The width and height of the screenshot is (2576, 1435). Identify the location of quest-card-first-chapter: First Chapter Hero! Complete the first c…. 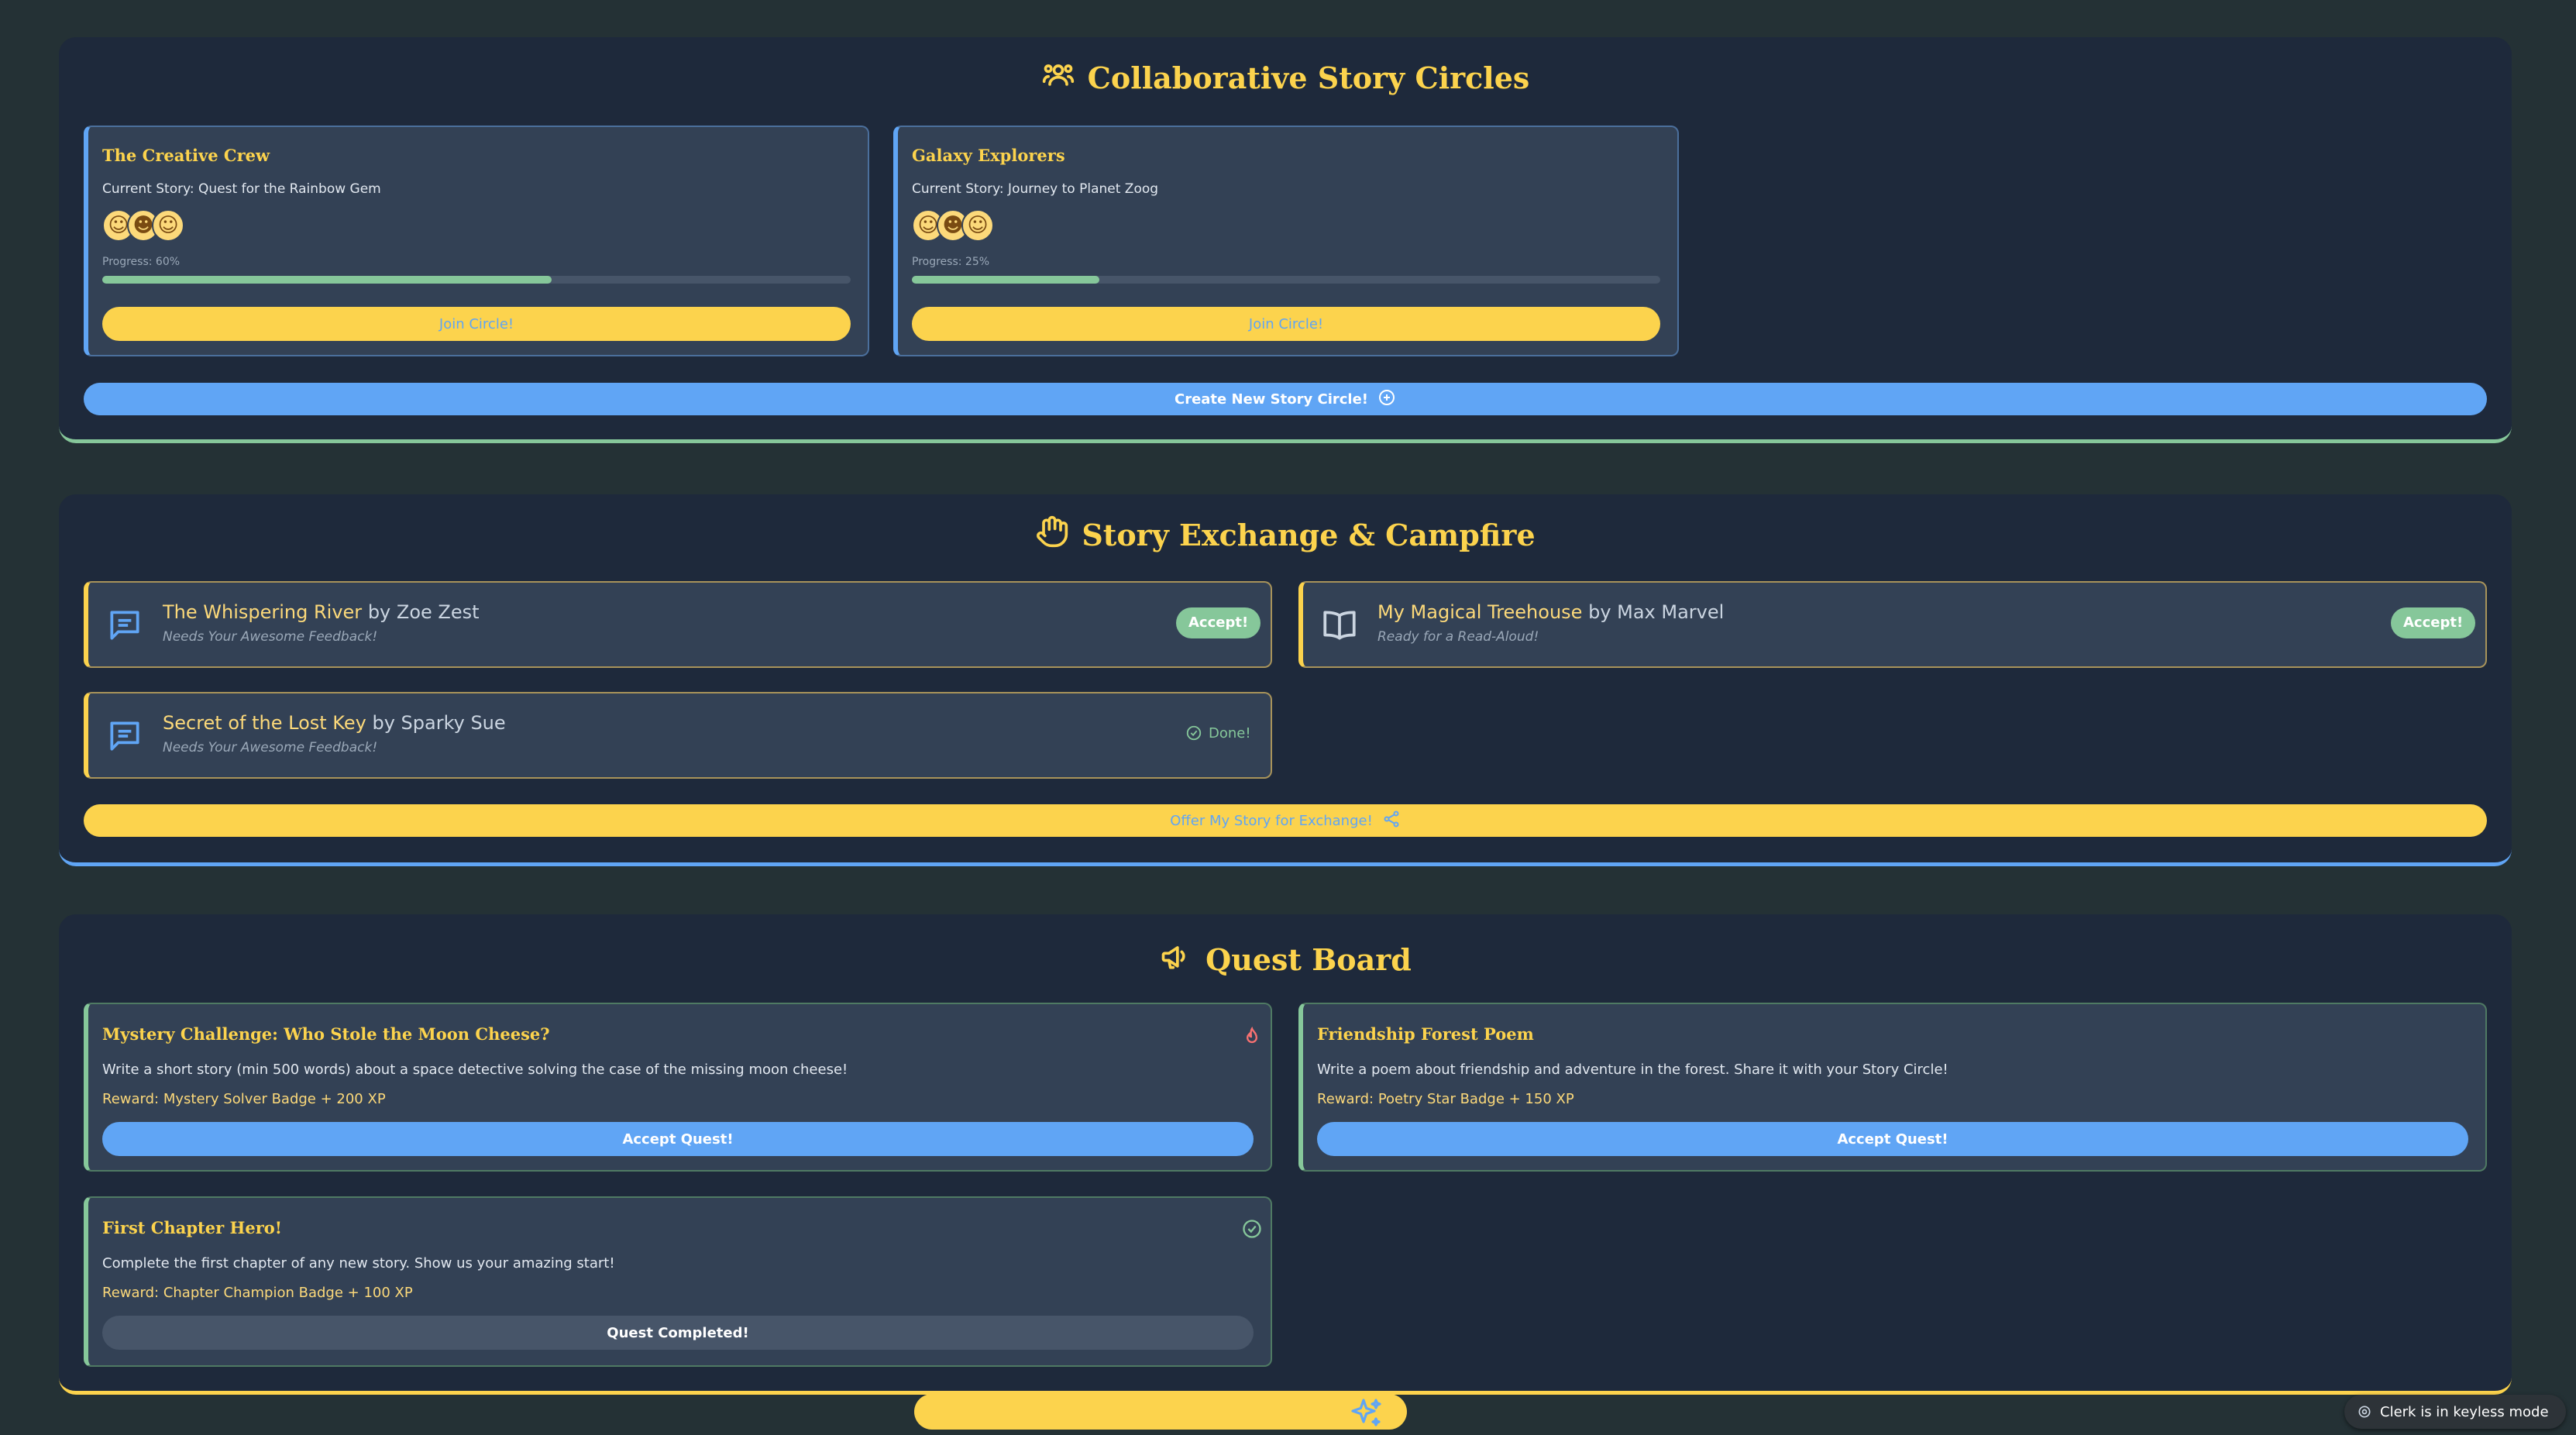
(678, 1282).